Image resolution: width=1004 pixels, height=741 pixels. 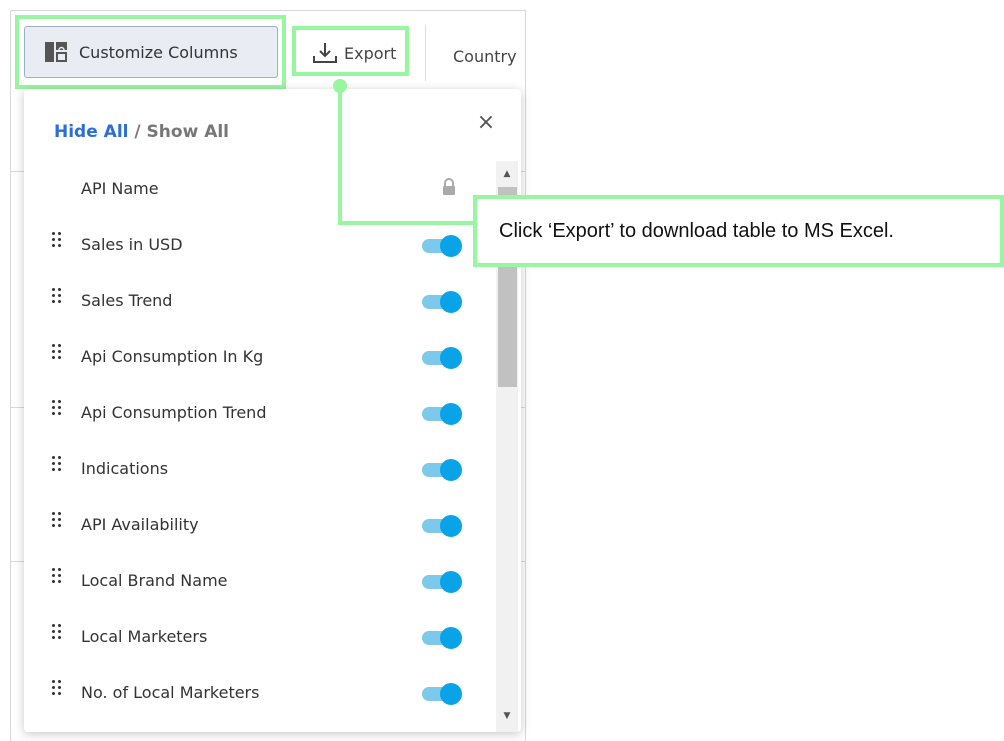 I want to click on toolbar-divider, so click(x=425, y=53).